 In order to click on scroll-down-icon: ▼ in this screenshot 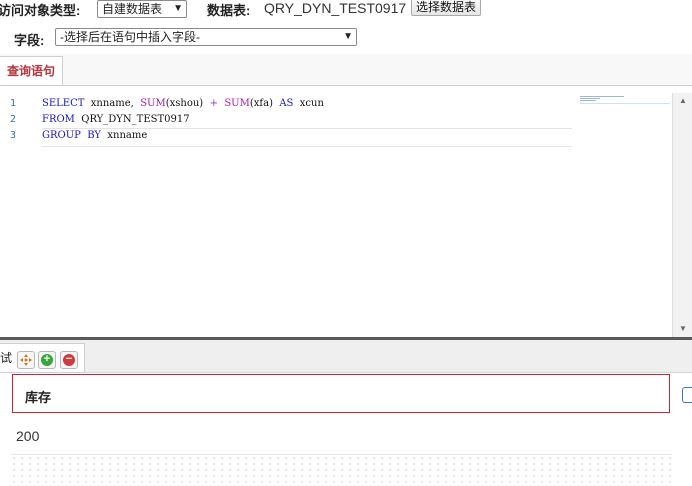, I will do `click(682, 329)`.